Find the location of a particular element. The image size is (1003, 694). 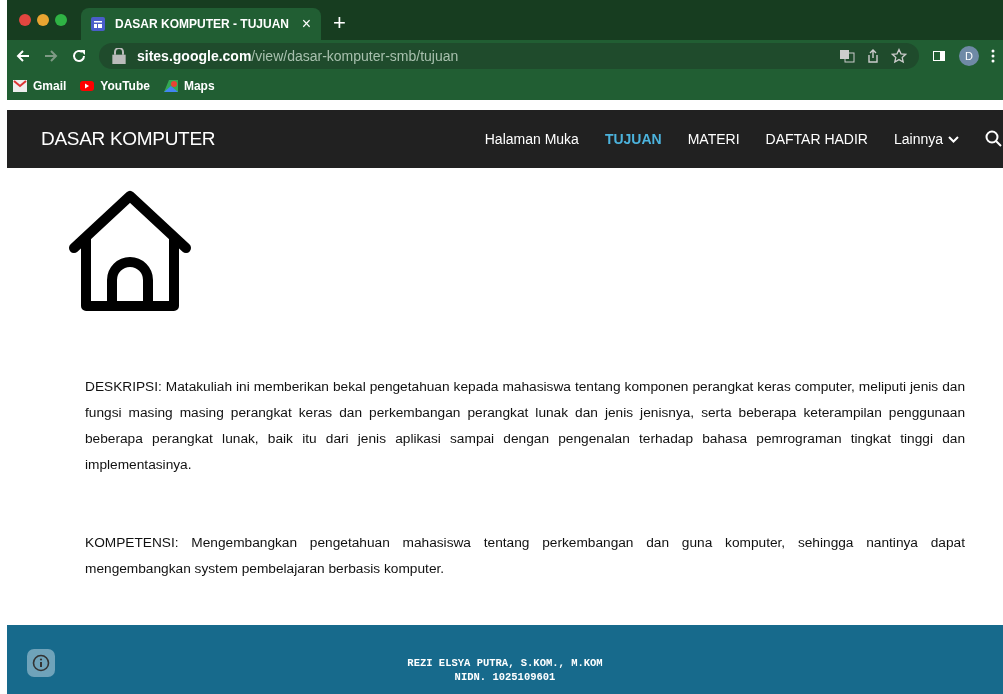

bookmark: YouTube is located at coordinates (115, 86).